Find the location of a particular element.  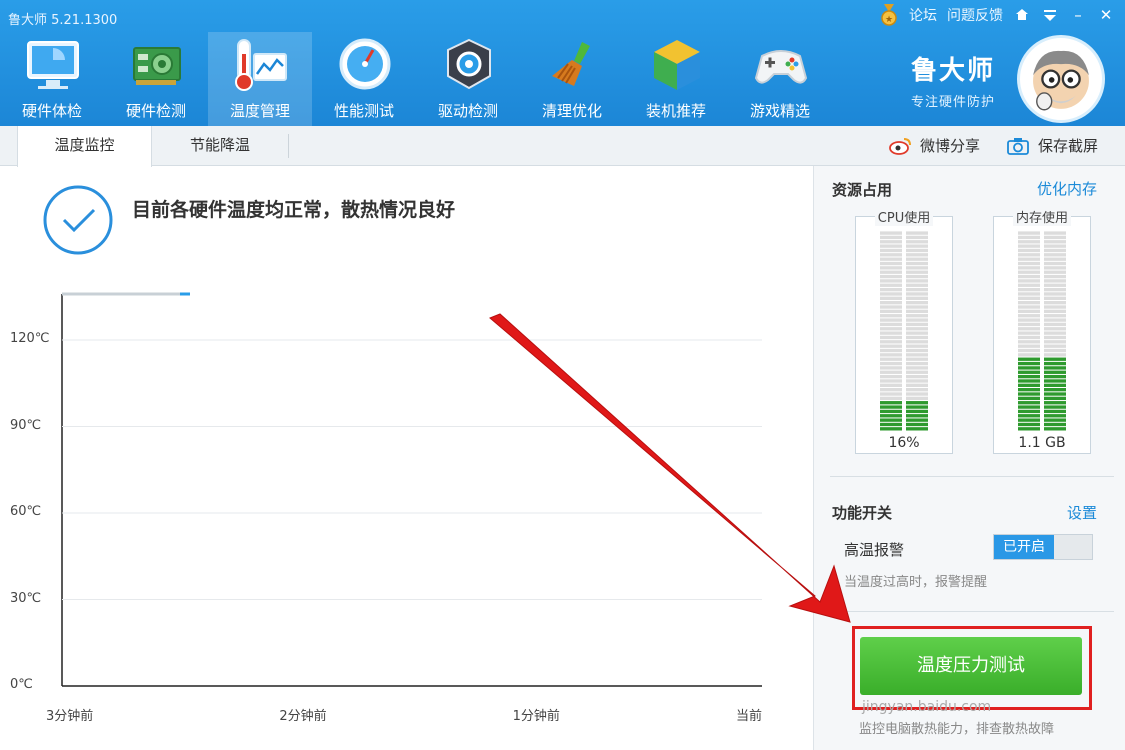

nav-item-hardware-checkup: 硬件体检 is located at coordinates (52, 79).